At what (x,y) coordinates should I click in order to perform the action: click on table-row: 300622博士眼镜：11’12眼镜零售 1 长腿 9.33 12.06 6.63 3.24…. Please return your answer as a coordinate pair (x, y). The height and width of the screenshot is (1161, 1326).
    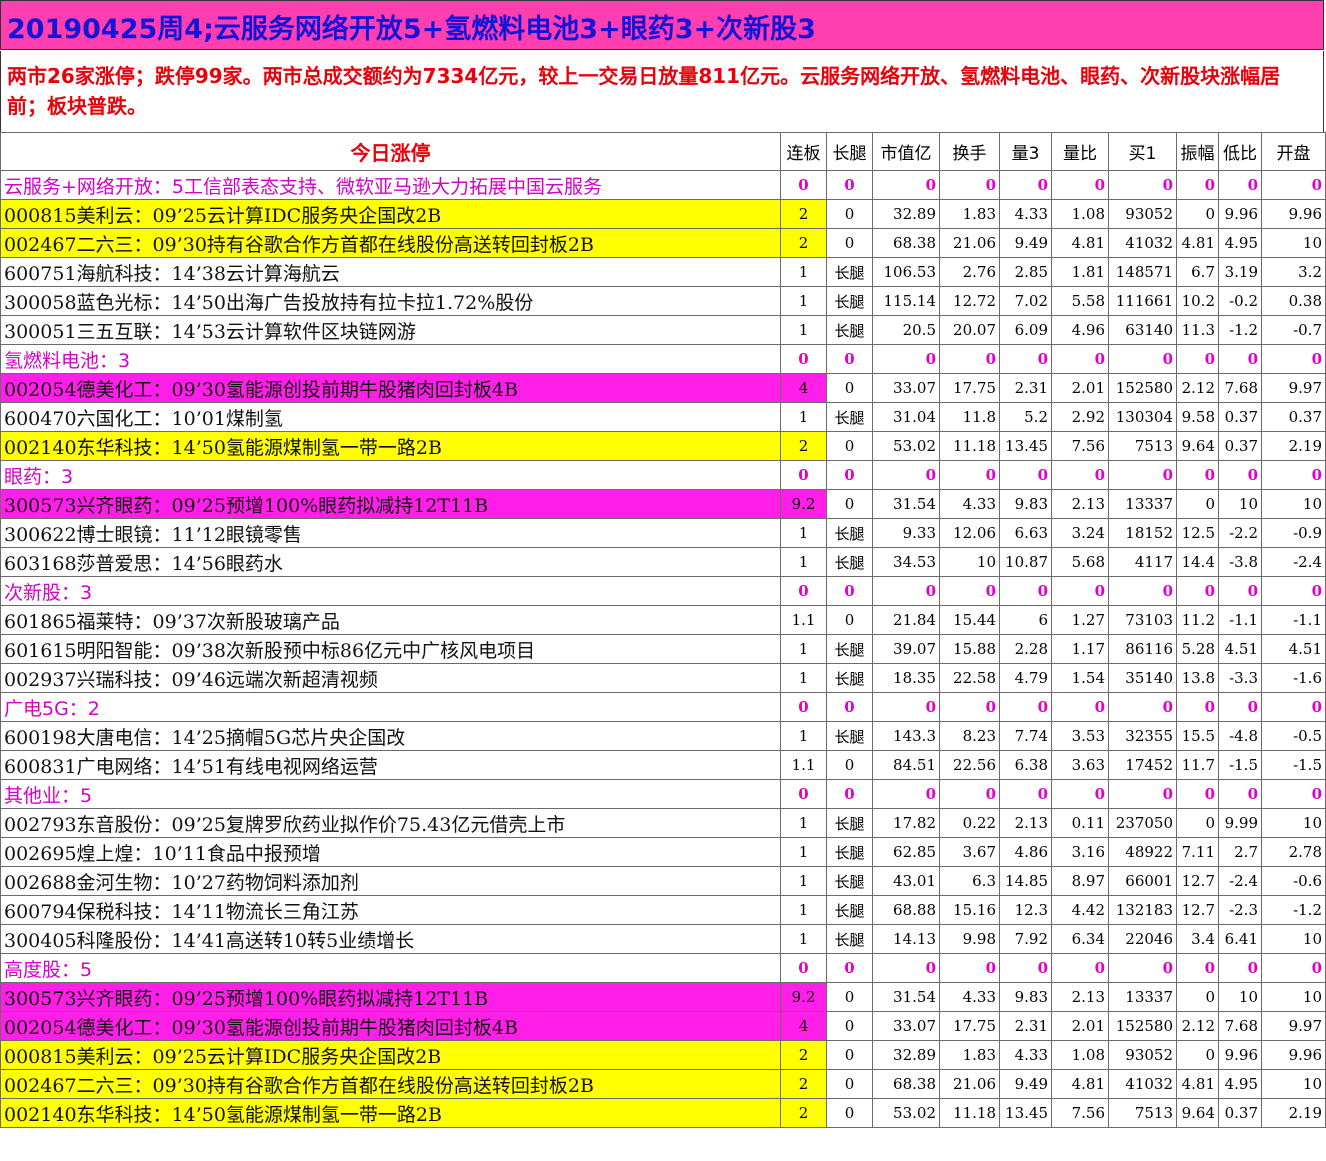
    Looking at the image, I should click on (663, 533).